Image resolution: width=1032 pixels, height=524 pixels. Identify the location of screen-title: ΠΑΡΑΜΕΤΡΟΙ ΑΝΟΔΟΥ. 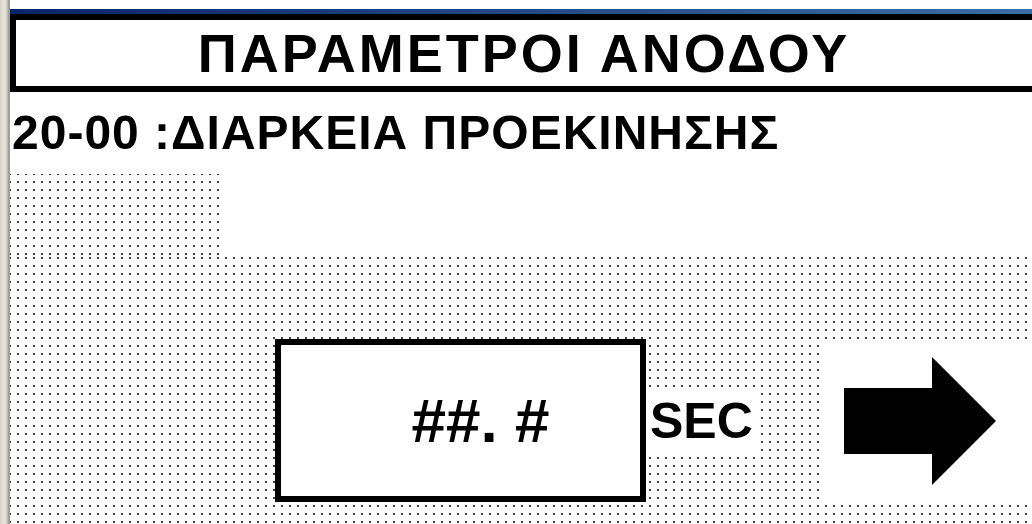
(524, 53).